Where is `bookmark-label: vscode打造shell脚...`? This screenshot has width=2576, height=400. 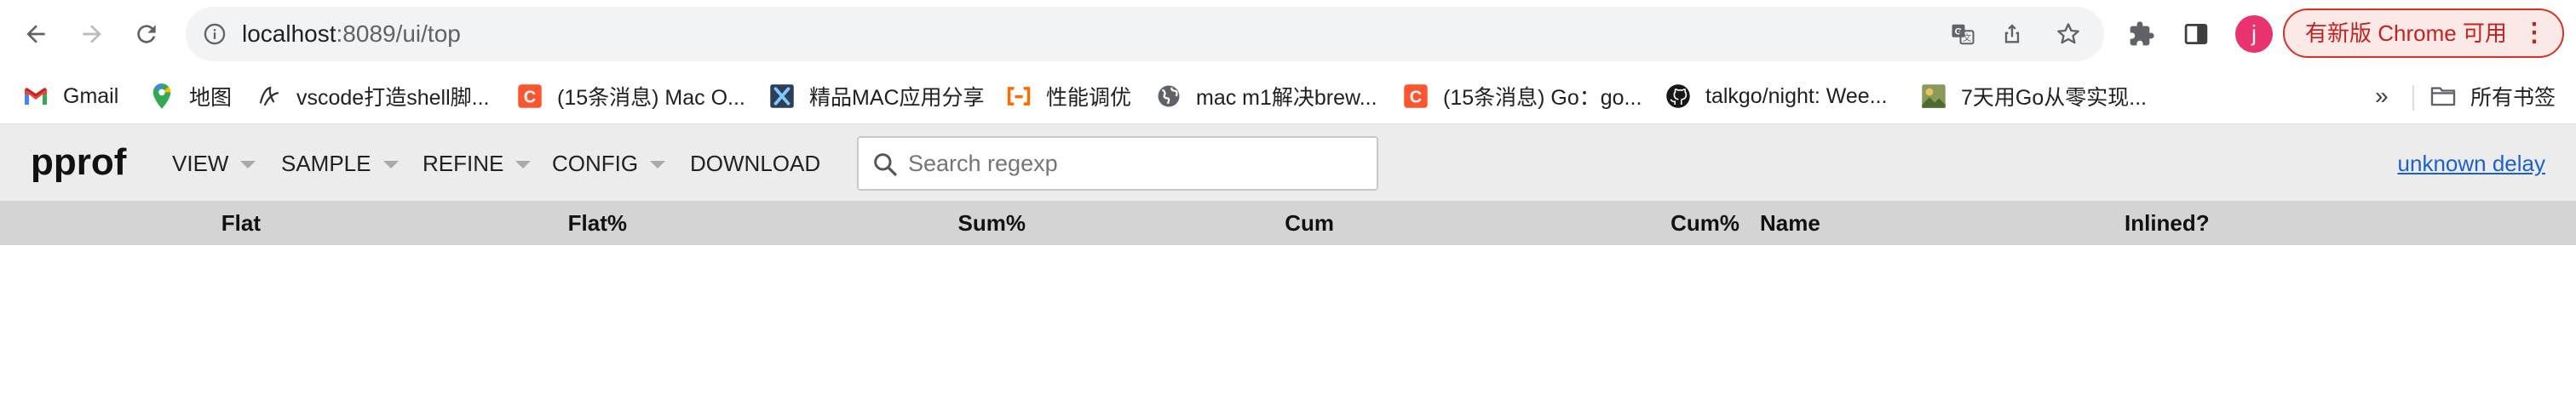
bookmark-label: vscode打造shell脚... is located at coordinates (393, 98).